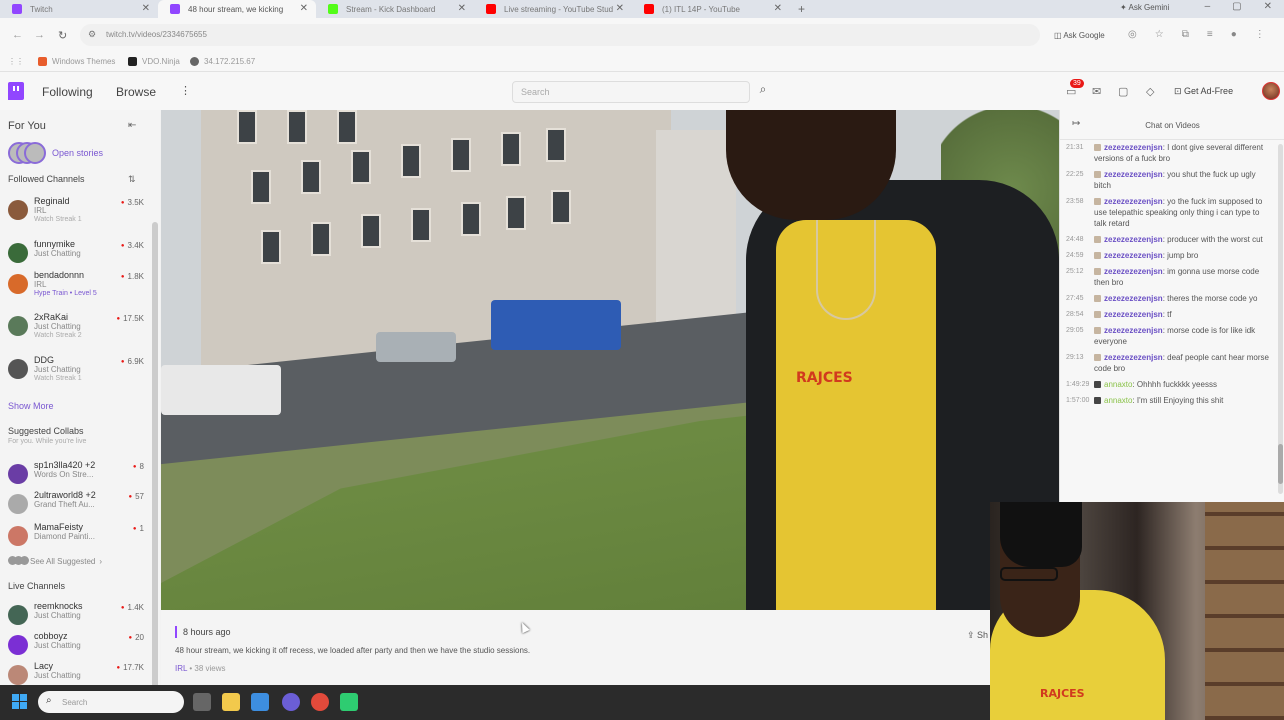 The image size is (1284, 720). What do you see at coordinates (202, 702) in the screenshot?
I see `task-view-icon` at bounding box center [202, 702].